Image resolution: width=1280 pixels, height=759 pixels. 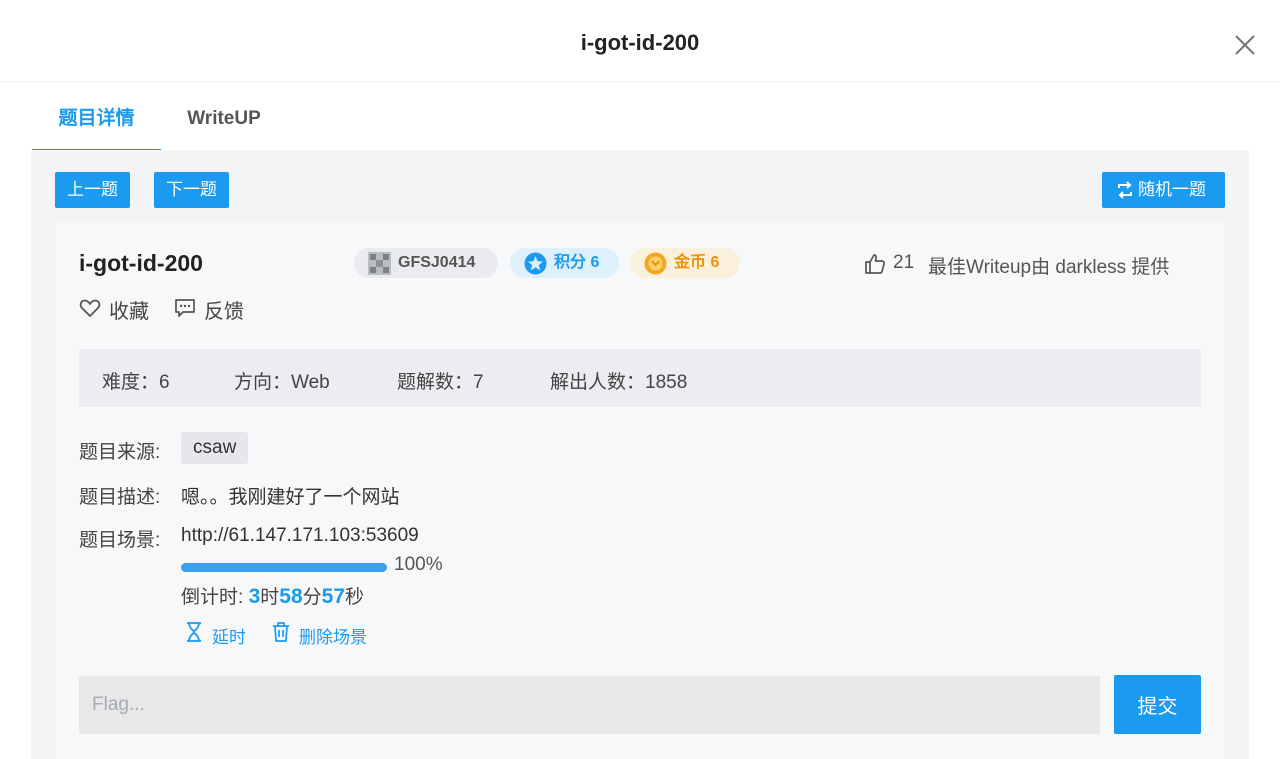 What do you see at coordinates (300, 536) in the screenshot?
I see `scene-url: http://61.147.171.103:53609` at bounding box center [300, 536].